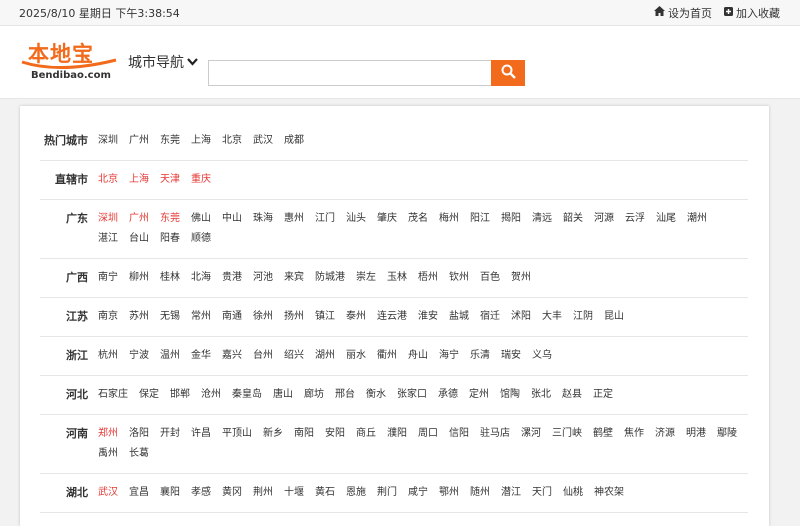 This screenshot has width=800, height=526. I want to click on city-link: 邢台, so click(345, 395).